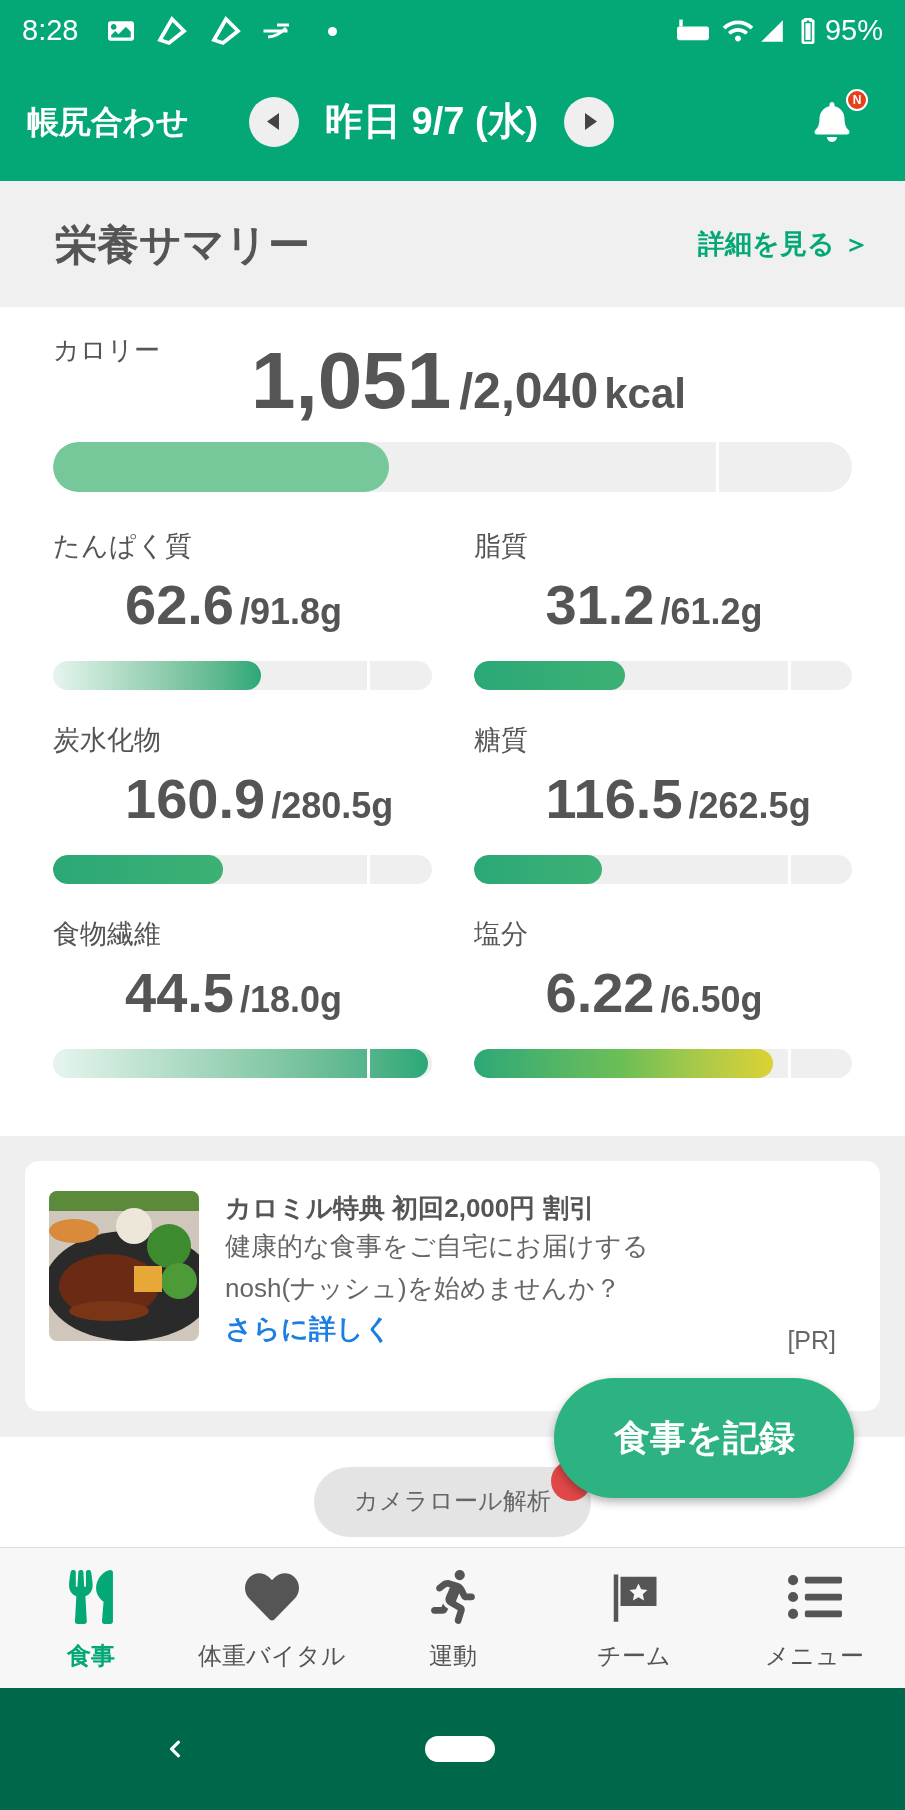  Describe the element at coordinates (692, 31) in the screenshot. I see `robot-icon` at that location.